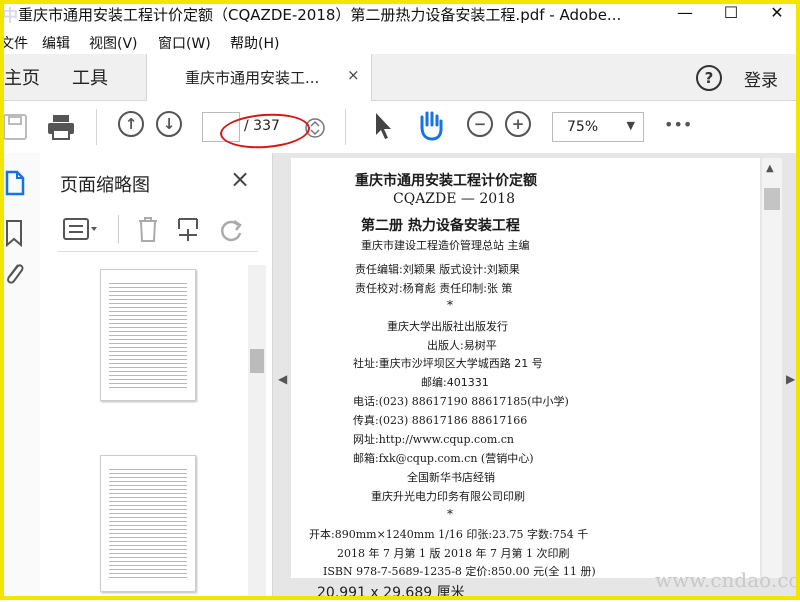 Image resolution: width=800 pixels, height=602 pixels. Describe the element at coordinates (131, 124) in the screenshot. I see `previous-page-icon: ↑` at that location.